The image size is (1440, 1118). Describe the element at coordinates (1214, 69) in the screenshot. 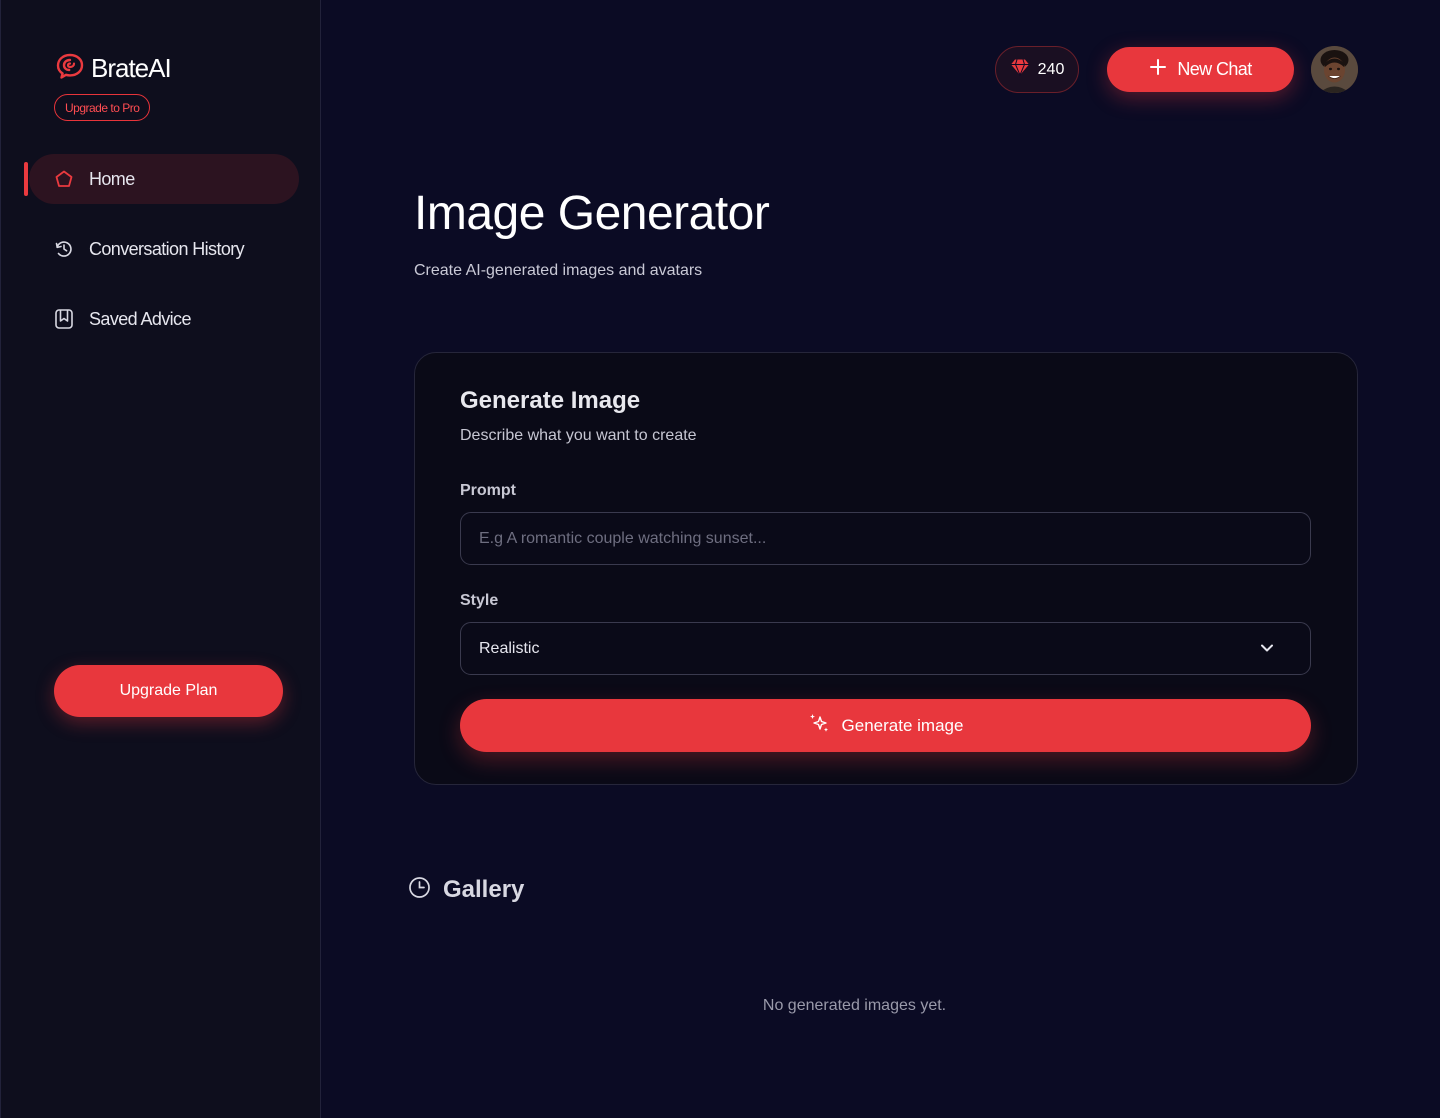

I see `new-chat-label: New Chat` at that location.